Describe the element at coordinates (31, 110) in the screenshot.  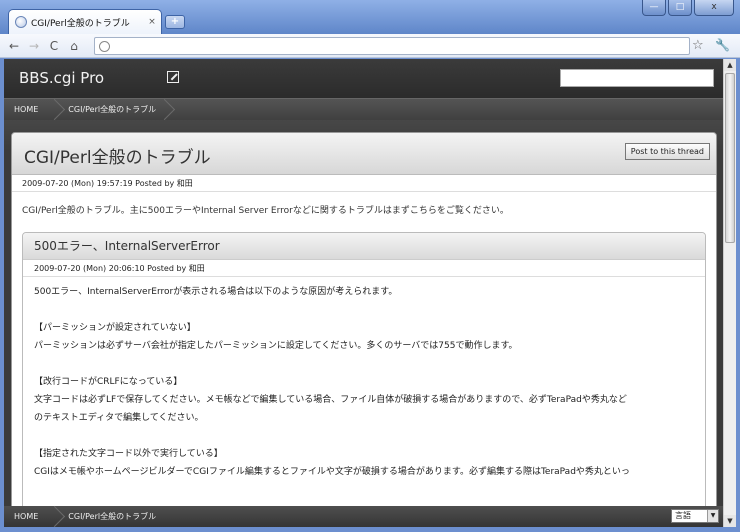
I see `breadcrumb-home: HOME` at that location.